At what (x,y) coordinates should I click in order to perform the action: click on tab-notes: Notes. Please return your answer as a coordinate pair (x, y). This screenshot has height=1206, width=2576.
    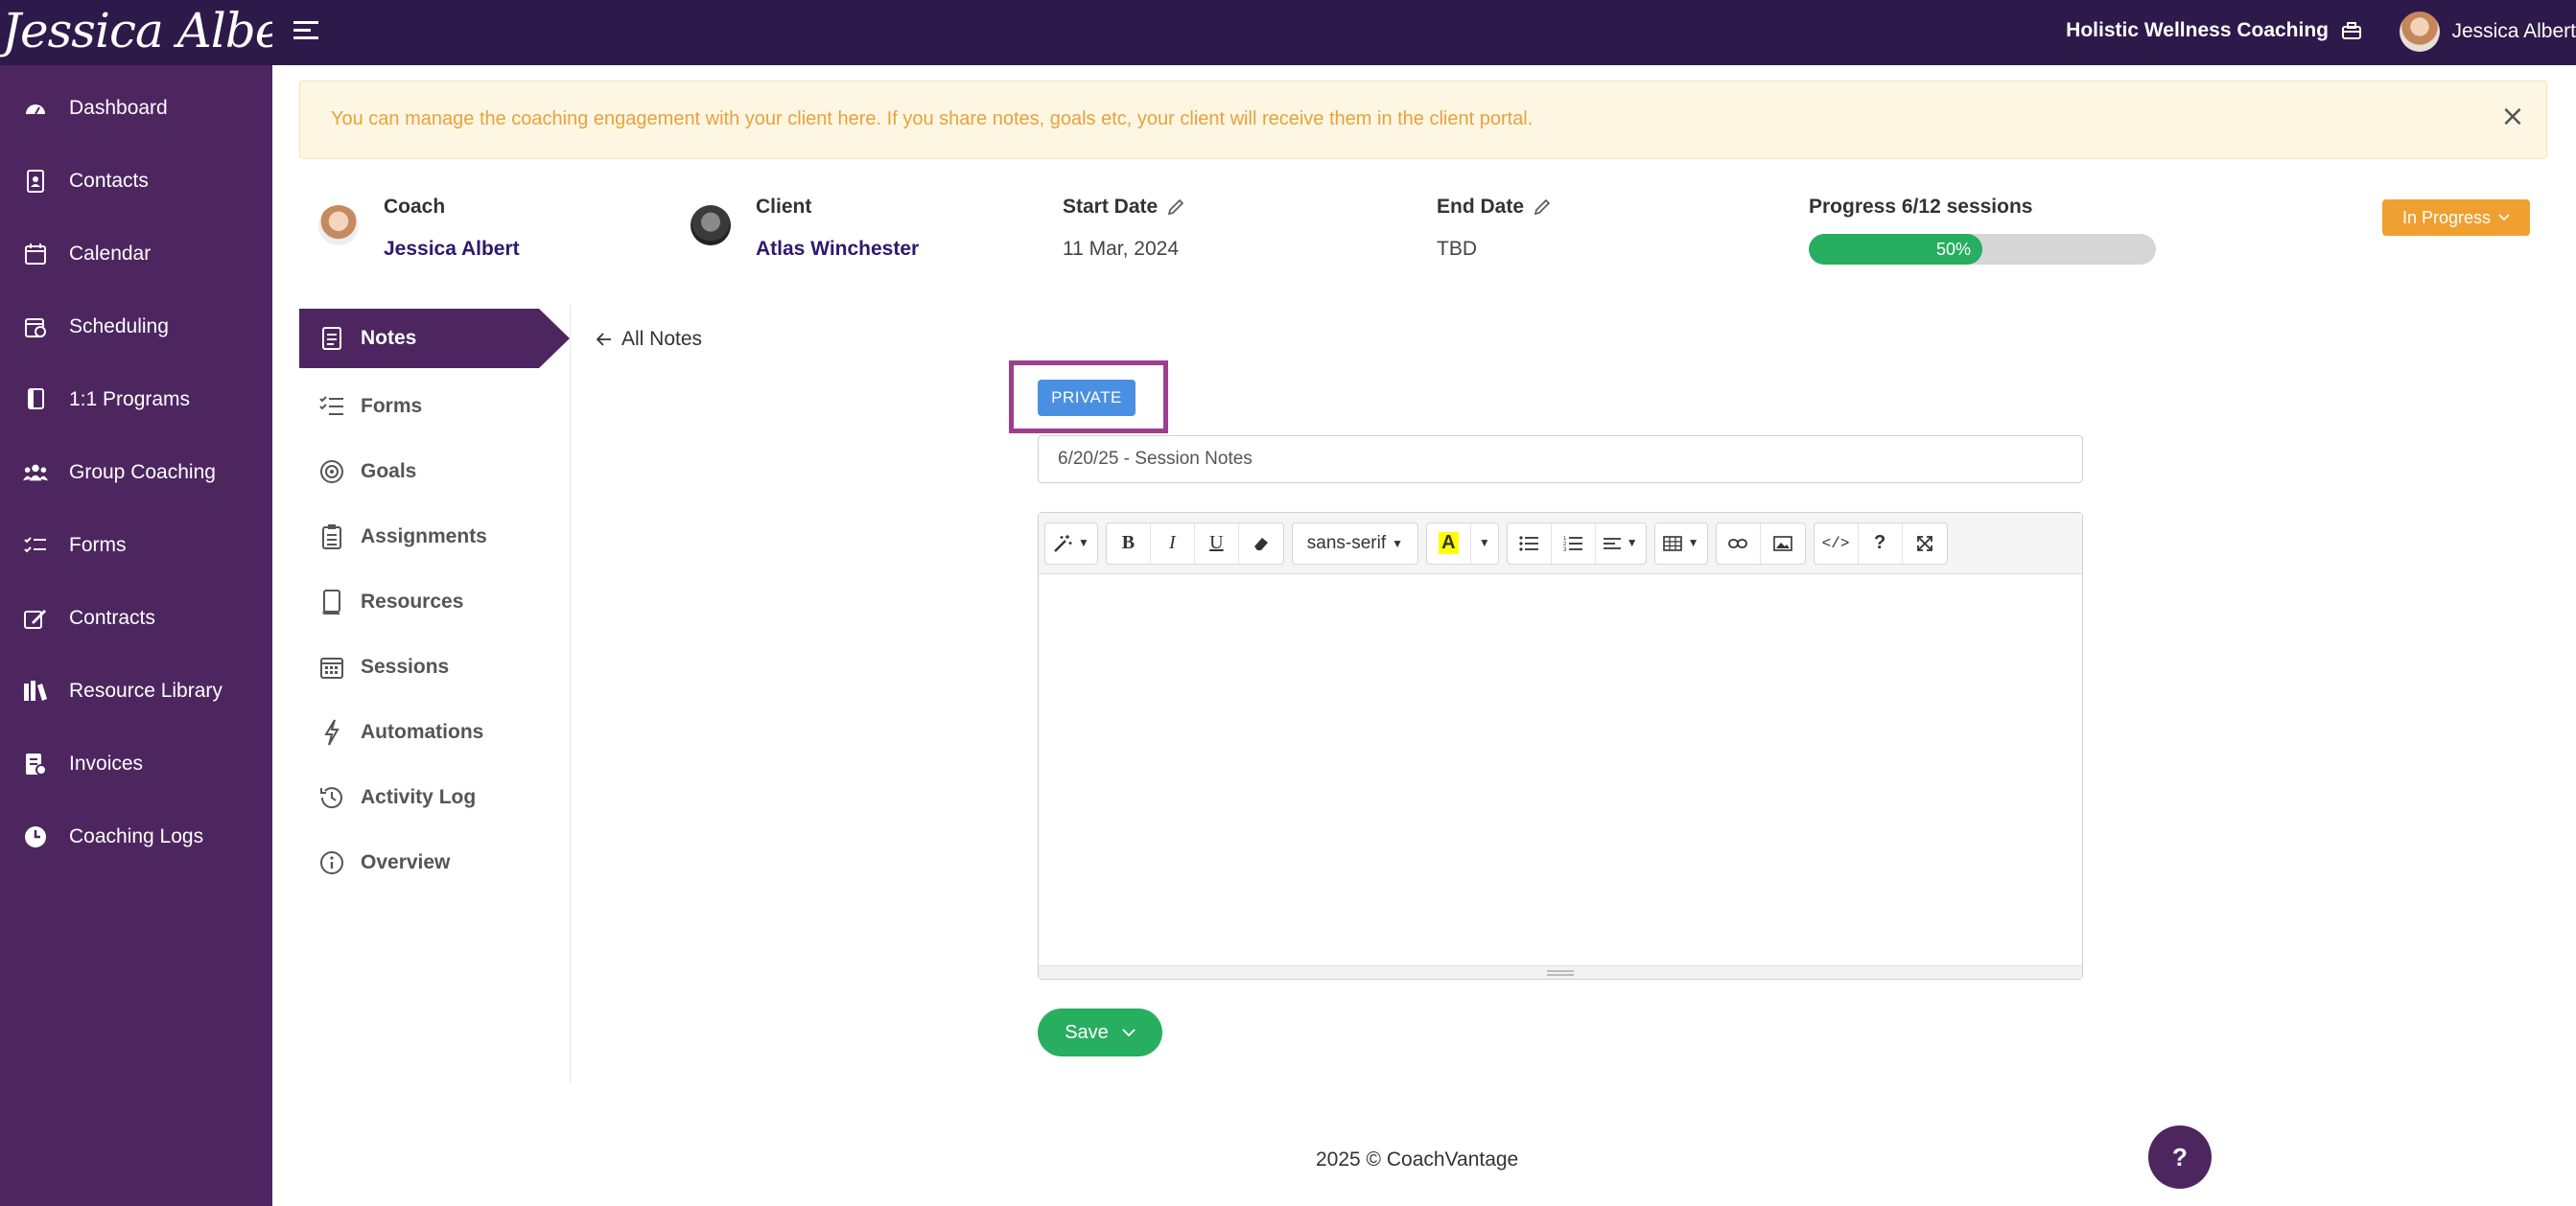
    Looking at the image, I should click on (434, 338).